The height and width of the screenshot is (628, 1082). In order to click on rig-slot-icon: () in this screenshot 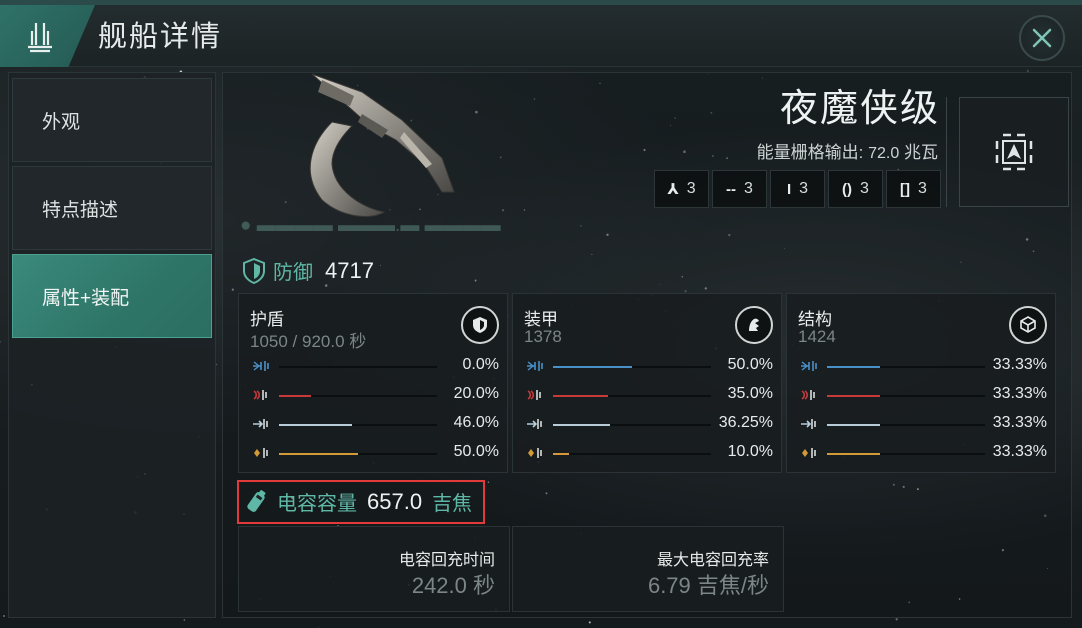, I will do `click(847, 189)`.